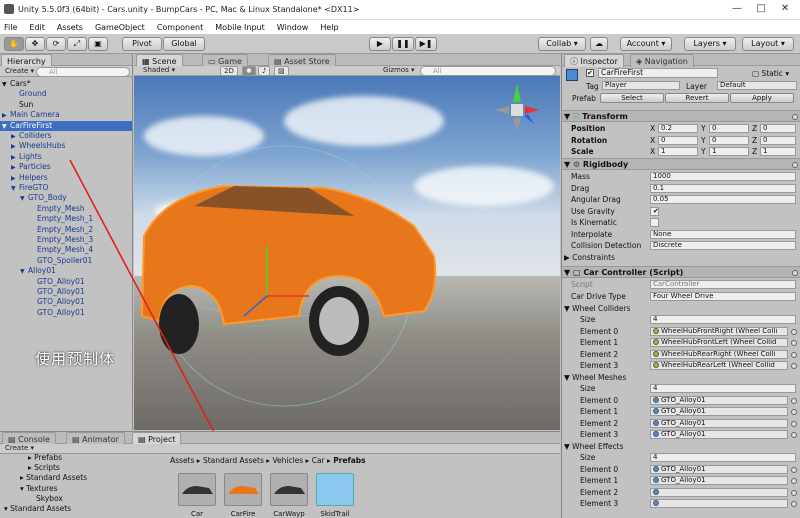 This screenshot has width=800, height=518. What do you see at coordinates (723, 199) in the screenshot?
I see `angular-drag-field: 0.05` at bounding box center [723, 199].